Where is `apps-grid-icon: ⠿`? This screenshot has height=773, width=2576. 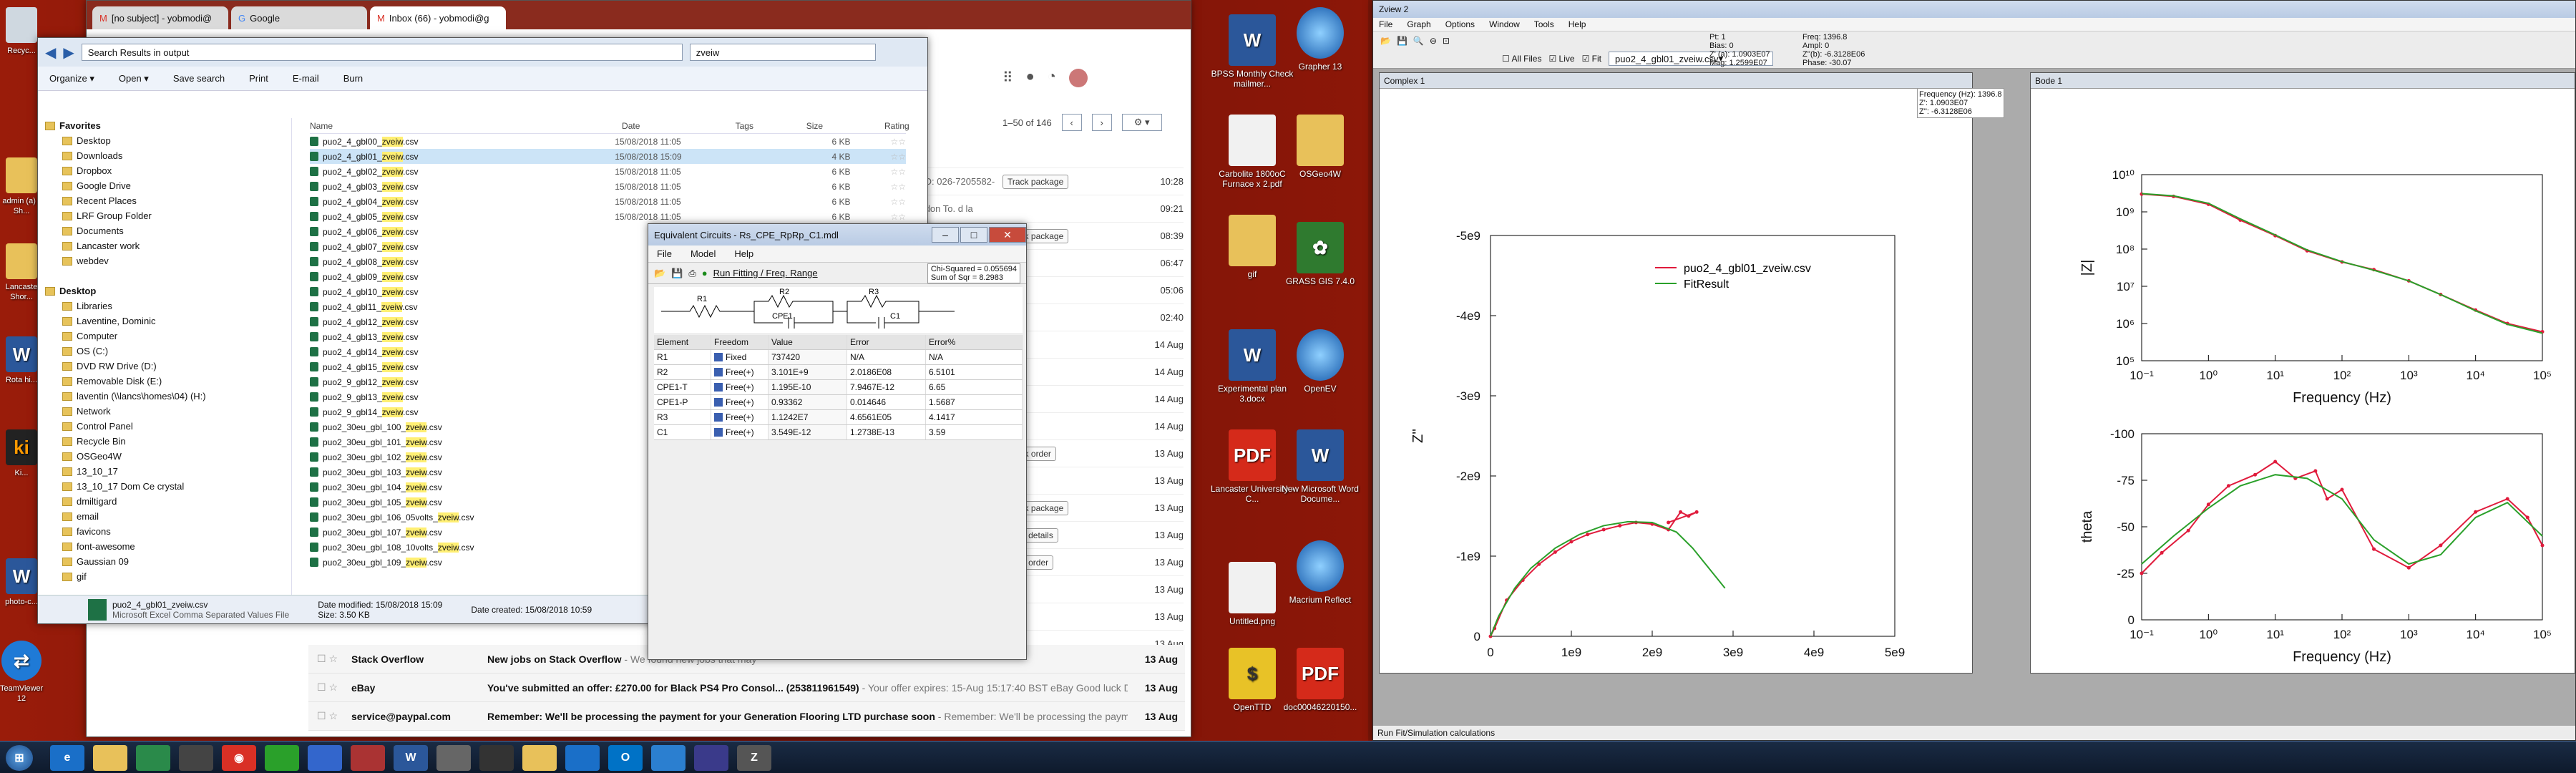 apps-grid-icon: ⠿ is located at coordinates (1007, 78).